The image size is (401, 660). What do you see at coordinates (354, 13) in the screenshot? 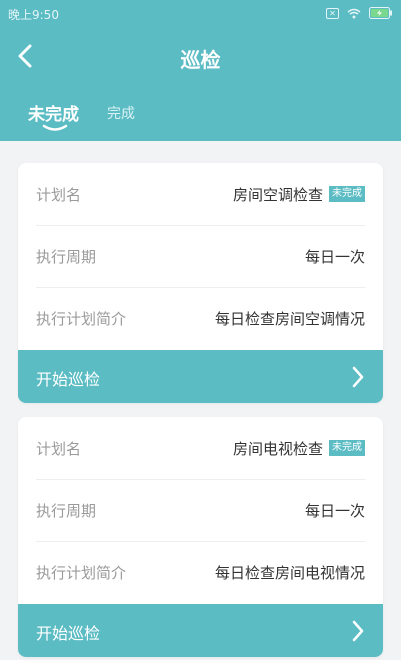
I see `wifi-icon` at bounding box center [354, 13].